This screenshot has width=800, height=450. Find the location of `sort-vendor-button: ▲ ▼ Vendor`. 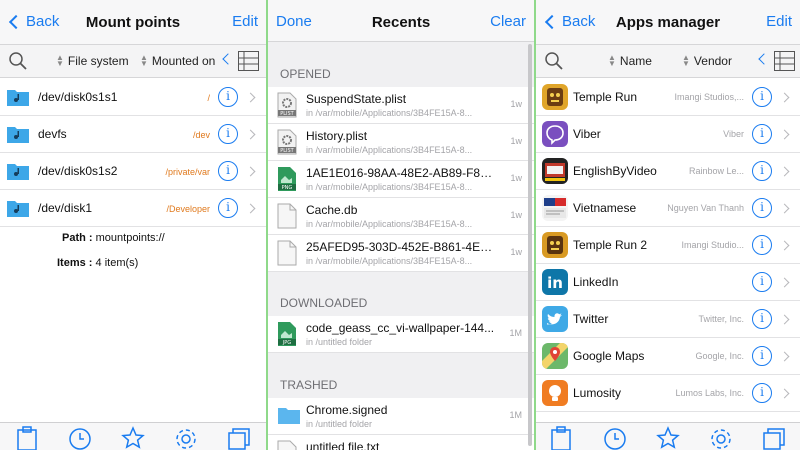

sort-vendor-button: ▲ ▼ Vendor is located at coordinates (707, 61).